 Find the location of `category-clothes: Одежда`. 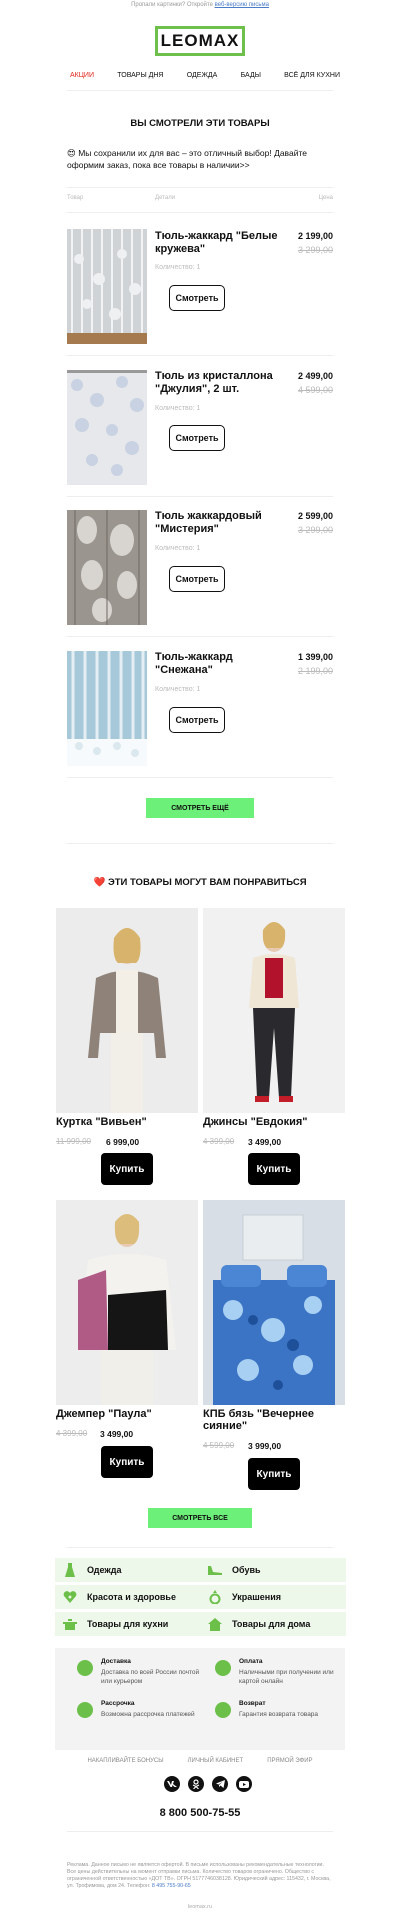

category-clothes: Одежда is located at coordinates (128, 1570).